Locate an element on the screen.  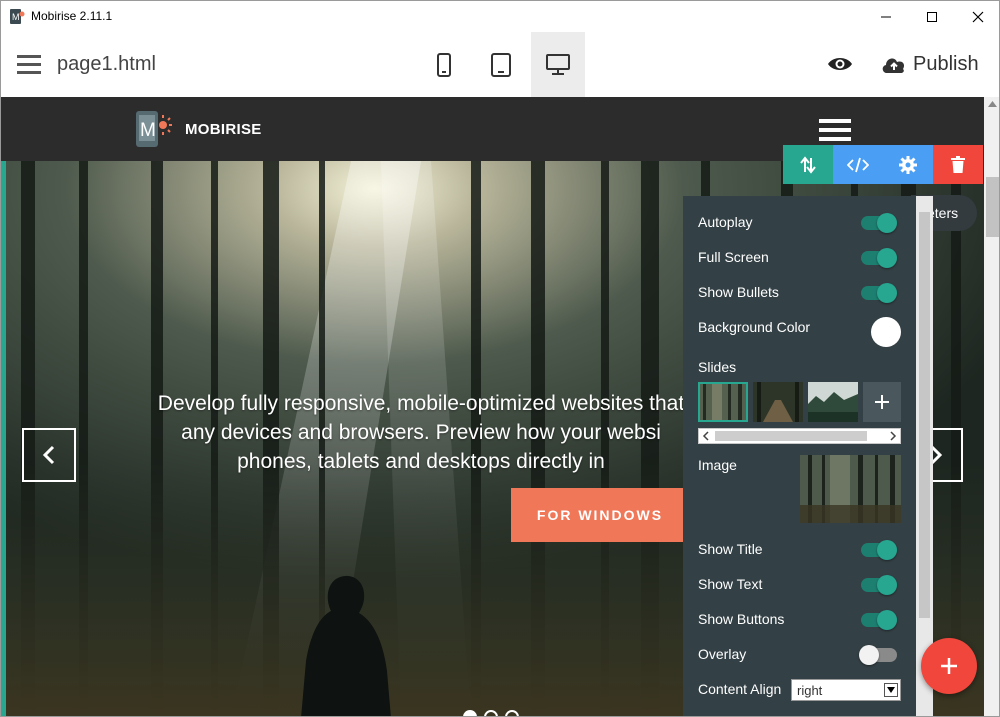
site-menu-icon is located at coordinates (835, 131).